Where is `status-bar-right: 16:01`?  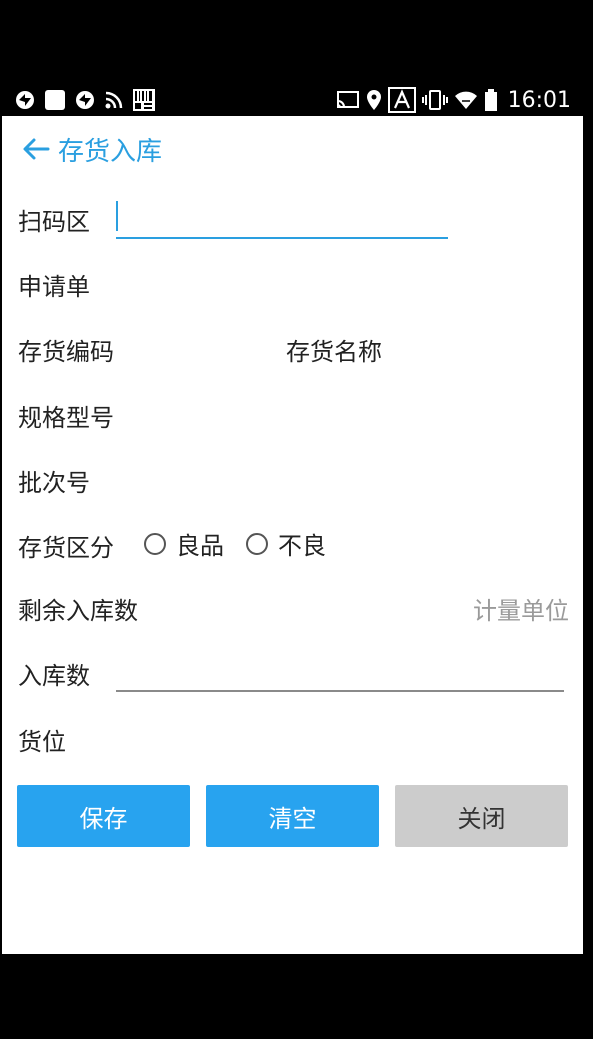
status-bar-right: 16:01 is located at coordinates (459, 100).